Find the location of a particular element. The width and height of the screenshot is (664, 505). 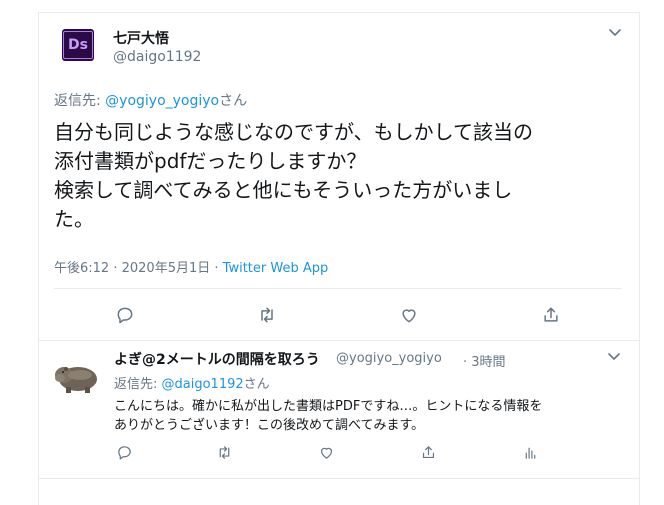

author-avatar: Ds is located at coordinates (78, 45).